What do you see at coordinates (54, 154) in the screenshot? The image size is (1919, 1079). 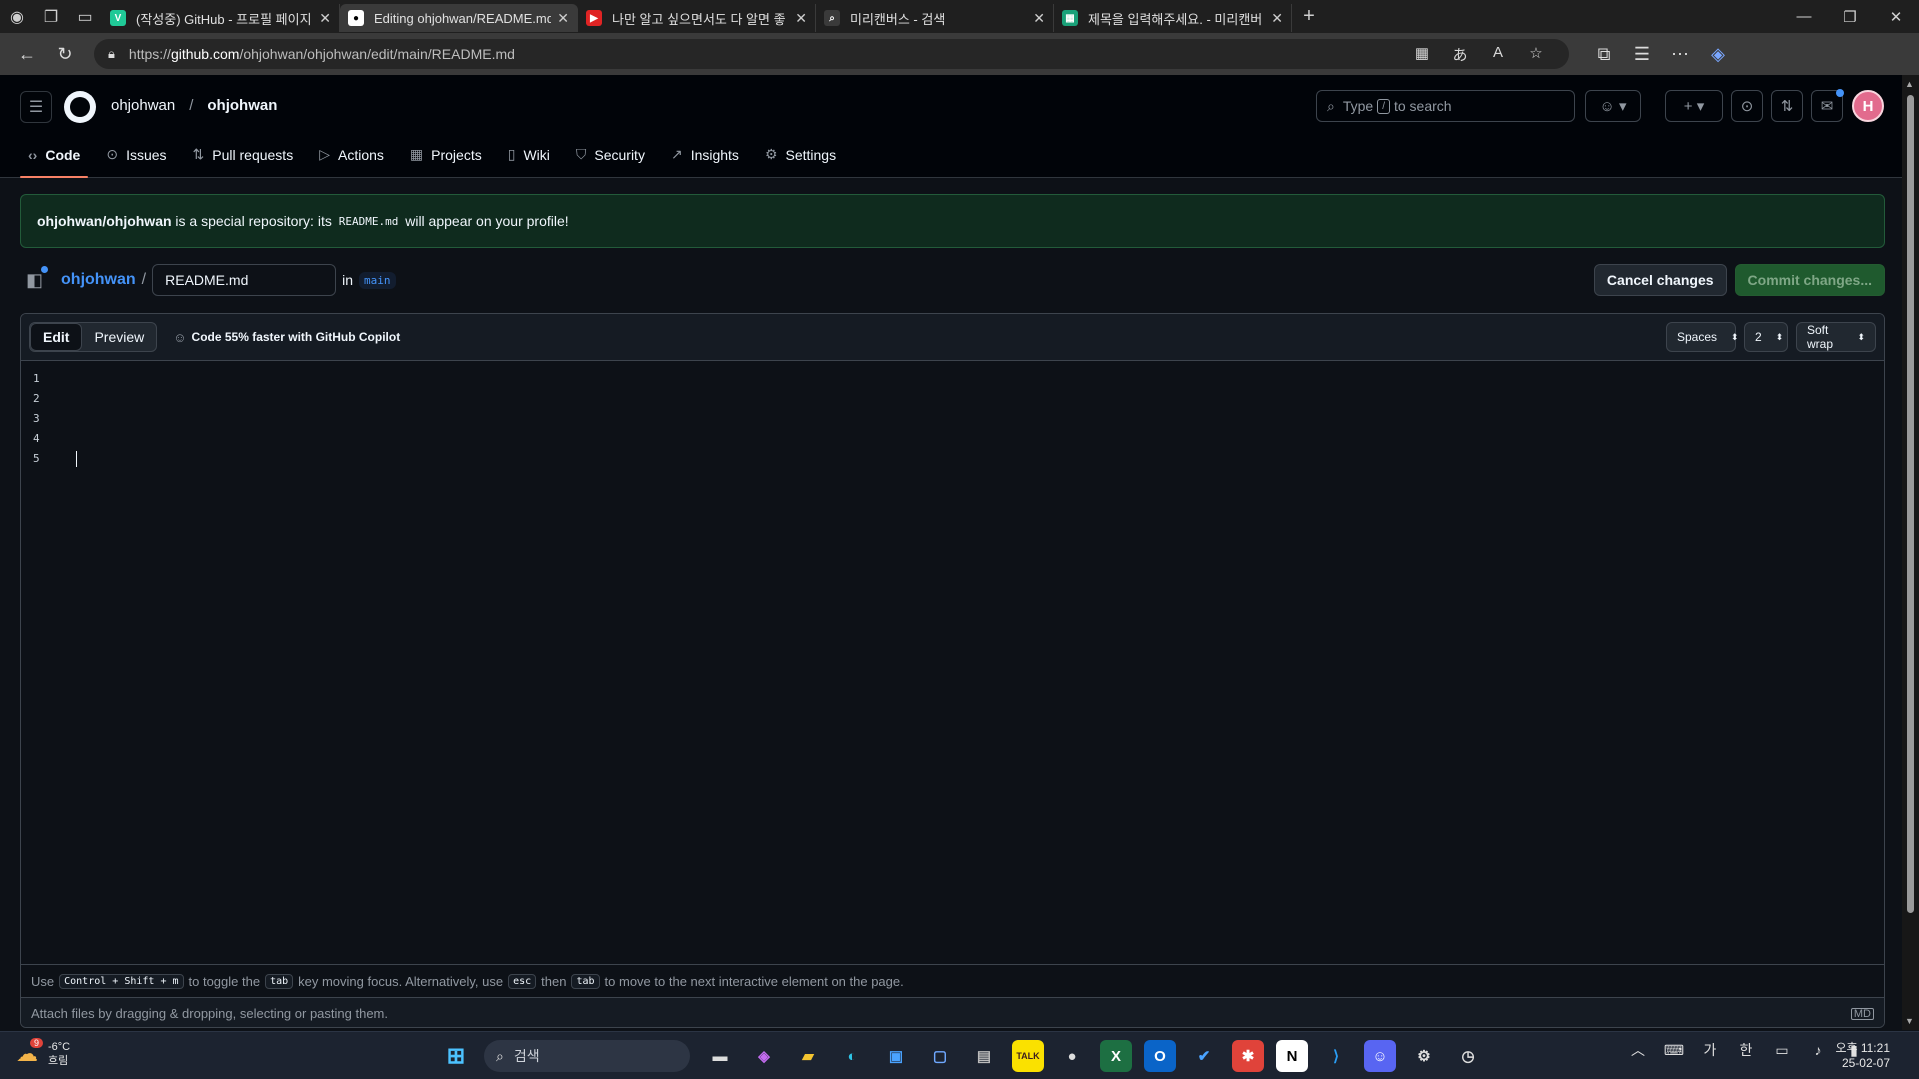 I see `tab-code: ‹› Code` at bounding box center [54, 154].